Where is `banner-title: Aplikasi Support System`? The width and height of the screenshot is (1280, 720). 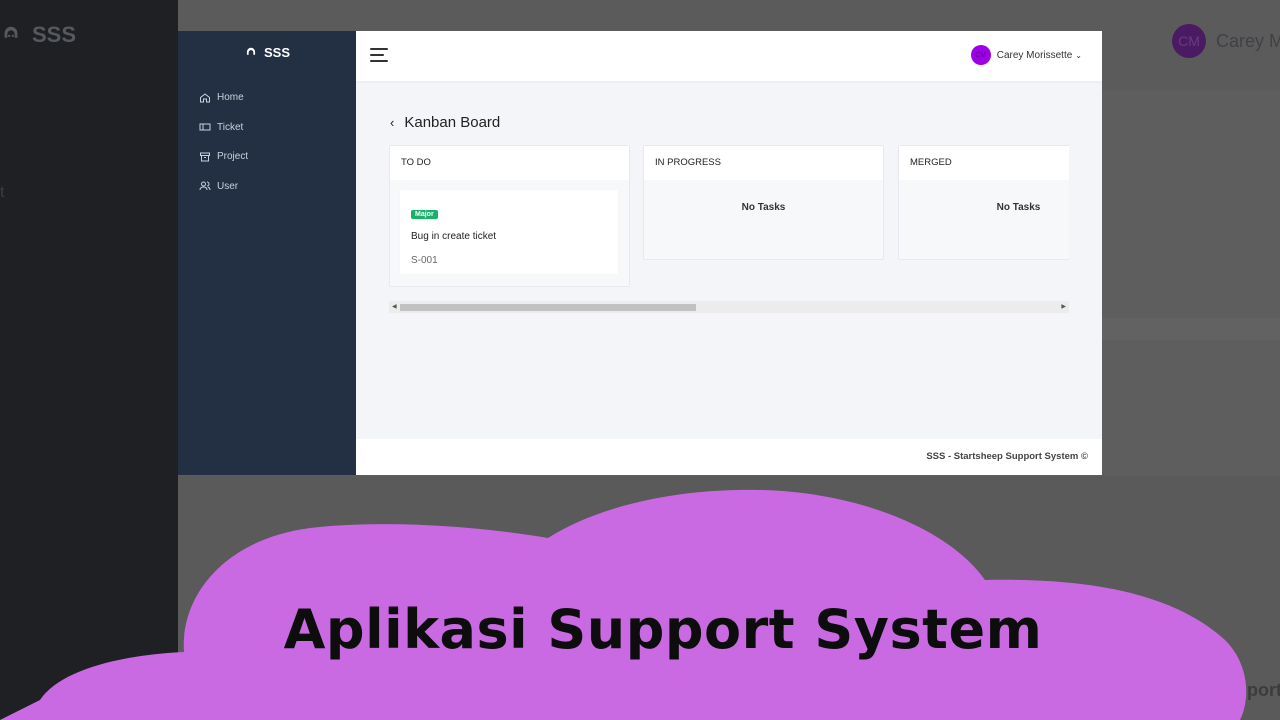 banner-title: Aplikasi Support System is located at coordinates (663, 629).